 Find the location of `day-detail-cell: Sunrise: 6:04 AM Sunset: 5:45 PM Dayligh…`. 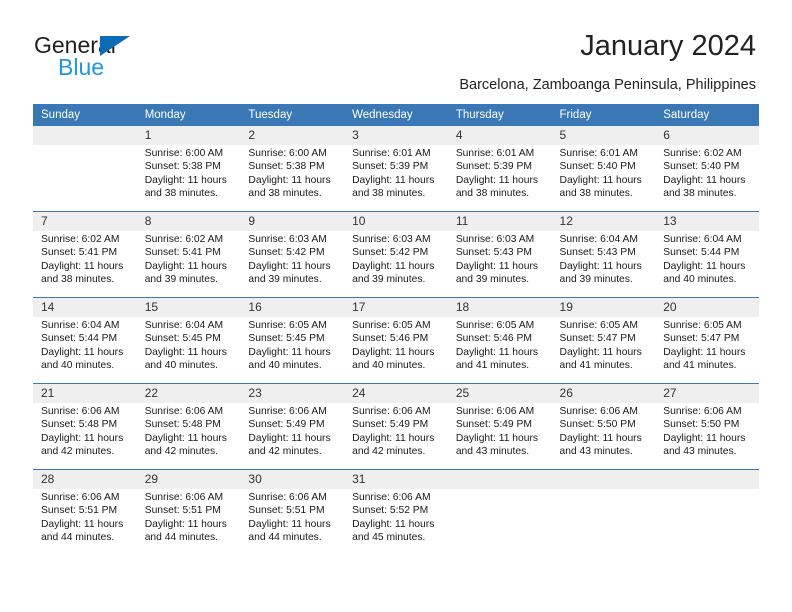

day-detail-cell: Sunrise: 6:04 AM Sunset: 5:45 PM Dayligh… is located at coordinates (188, 350).